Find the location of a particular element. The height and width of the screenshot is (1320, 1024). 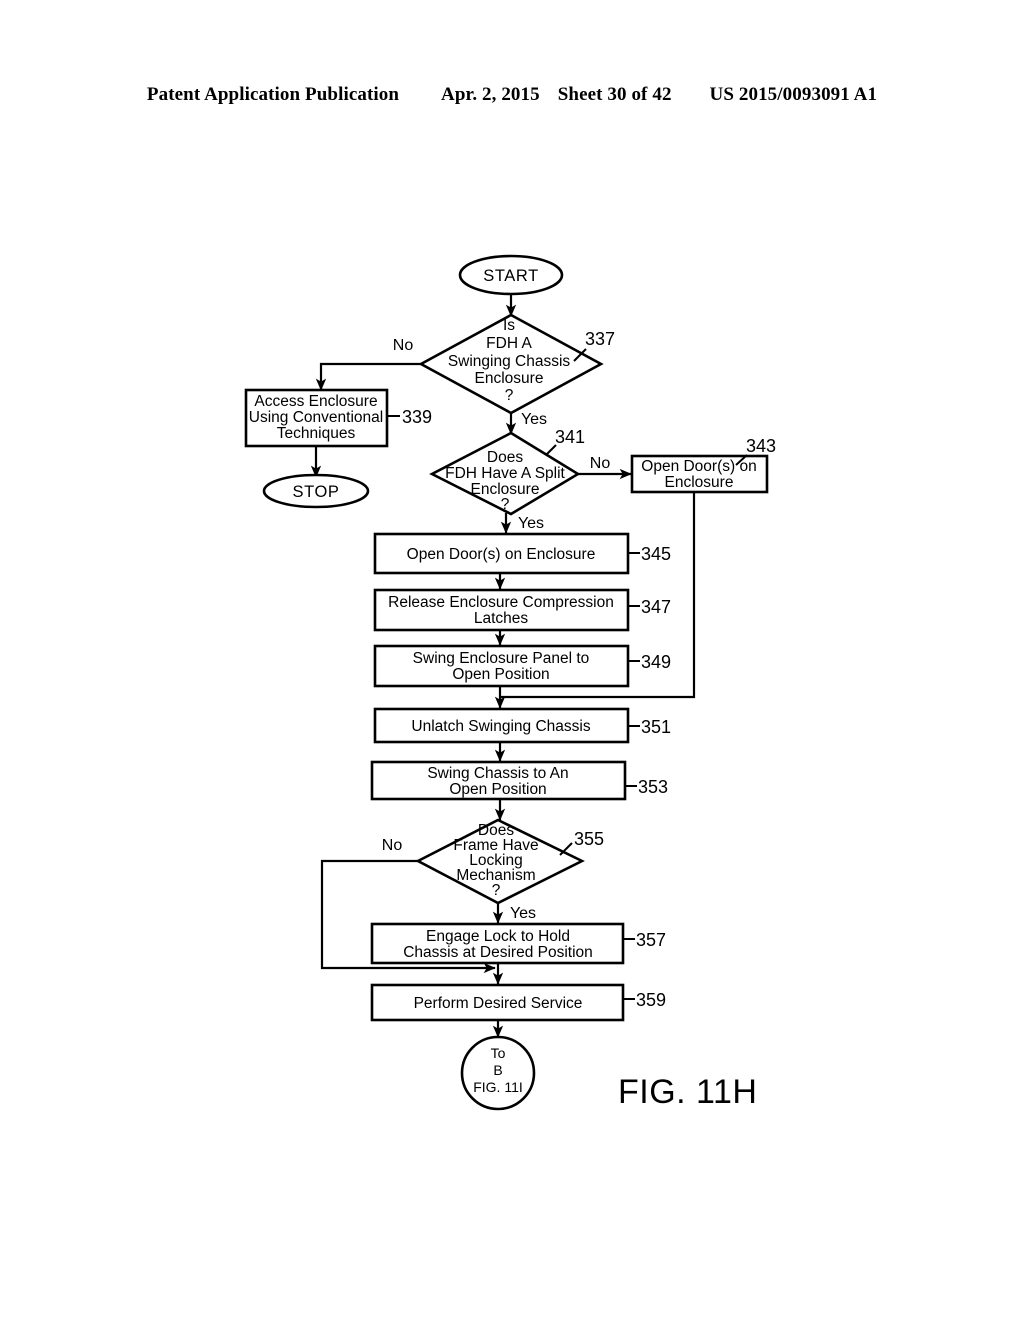

ref-number-349: 349 is located at coordinates (656, 662).